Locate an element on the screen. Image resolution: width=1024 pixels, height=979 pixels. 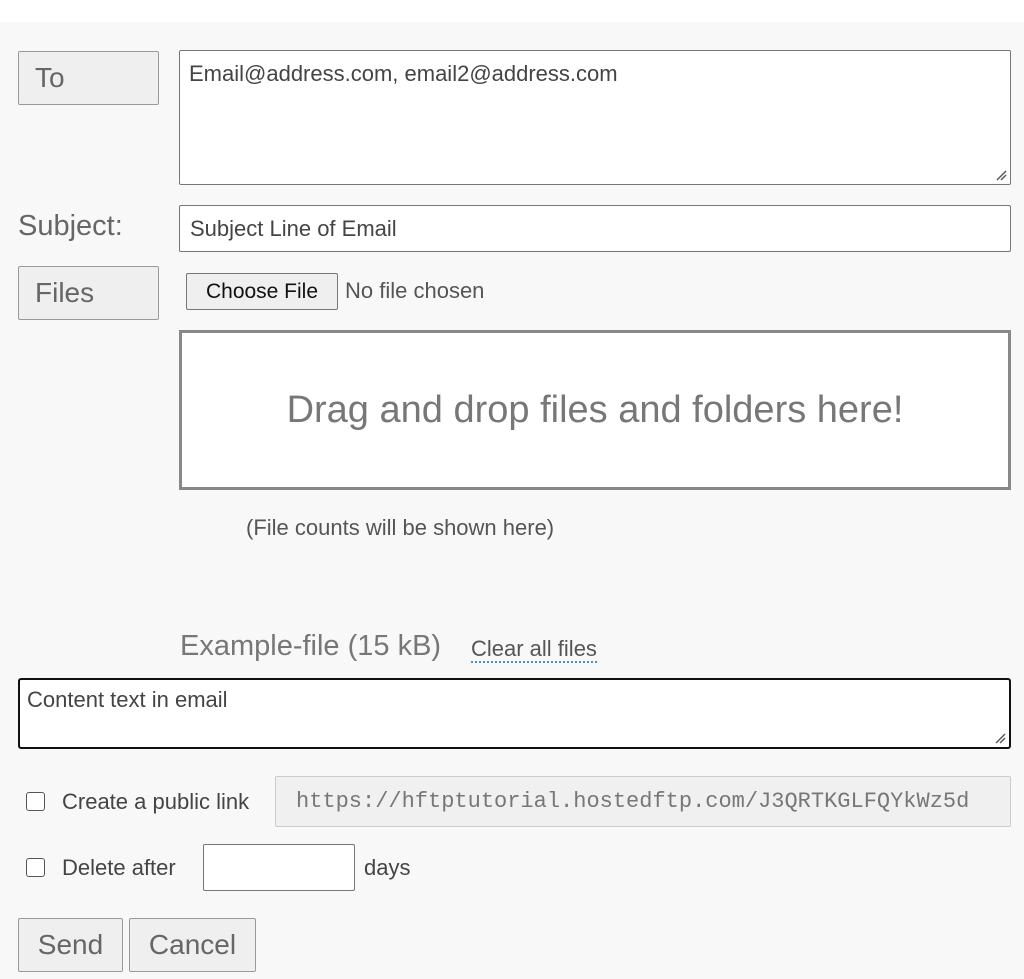
delete-after-days-input is located at coordinates (279, 867).